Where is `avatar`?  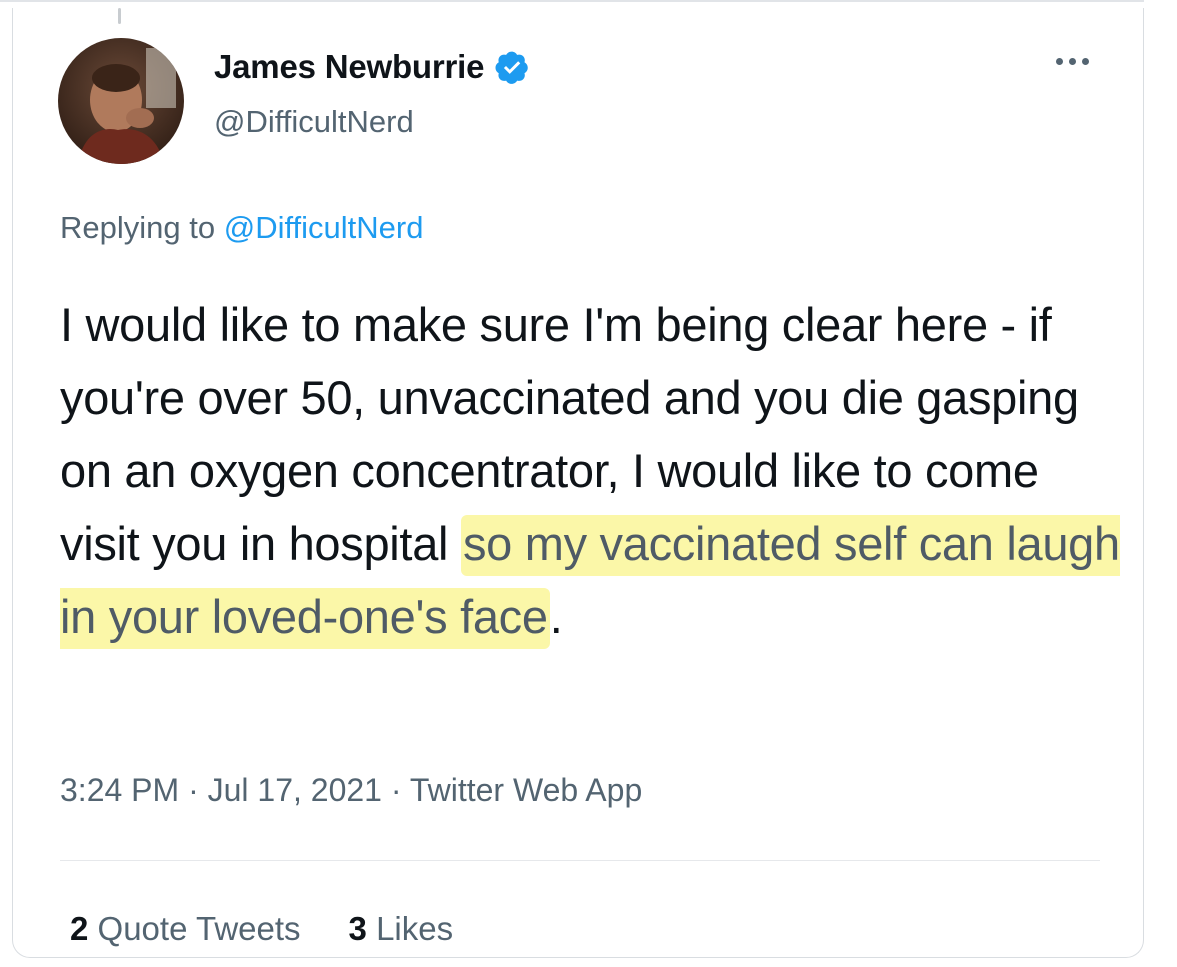
avatar is located at coordinates (121, 101).